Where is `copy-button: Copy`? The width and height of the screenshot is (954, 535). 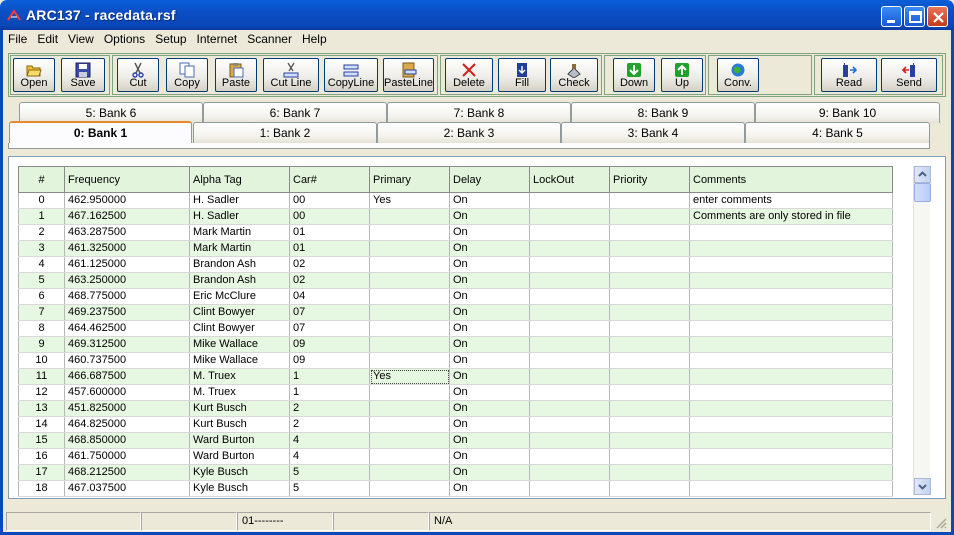
copy-button: Copy is located at coordinates (187, 75).